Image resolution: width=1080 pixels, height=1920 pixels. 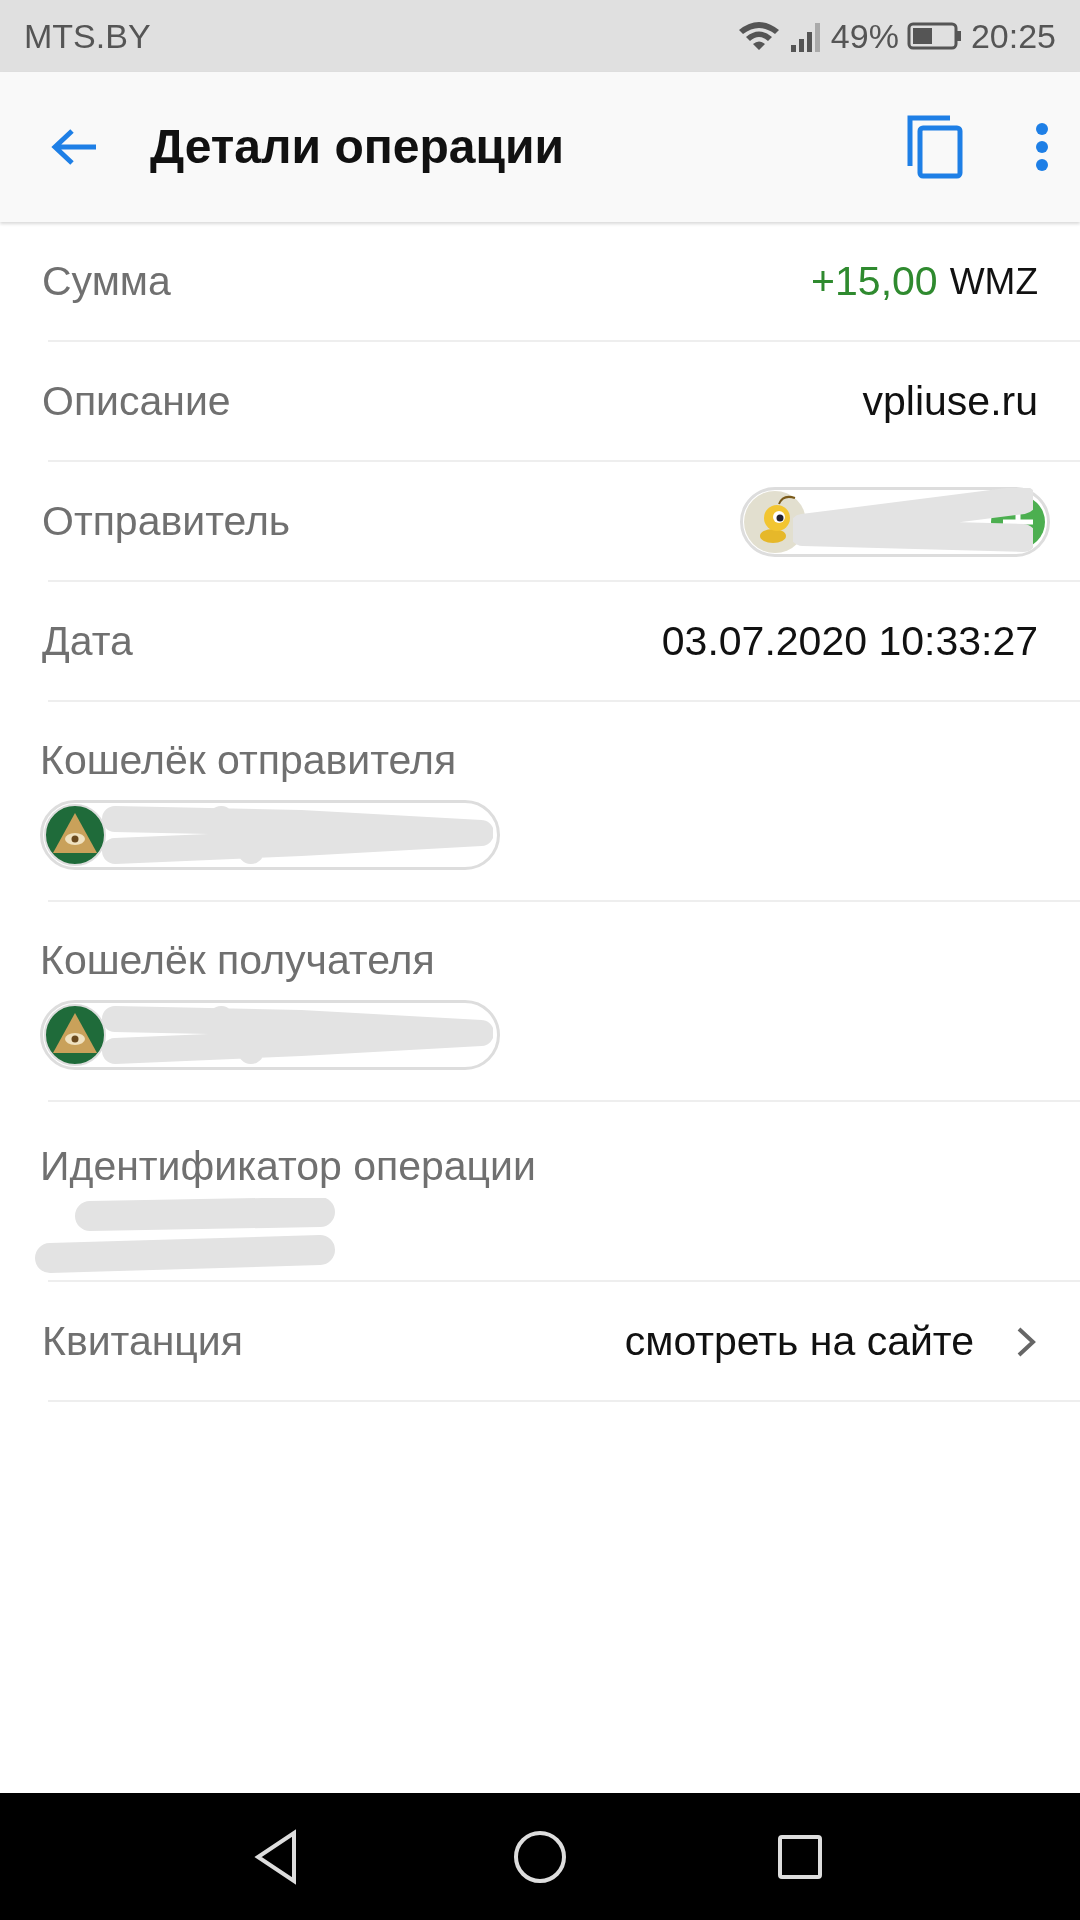 I want to click on field-value: vpliuse.ru, so click(x=950, y=402).